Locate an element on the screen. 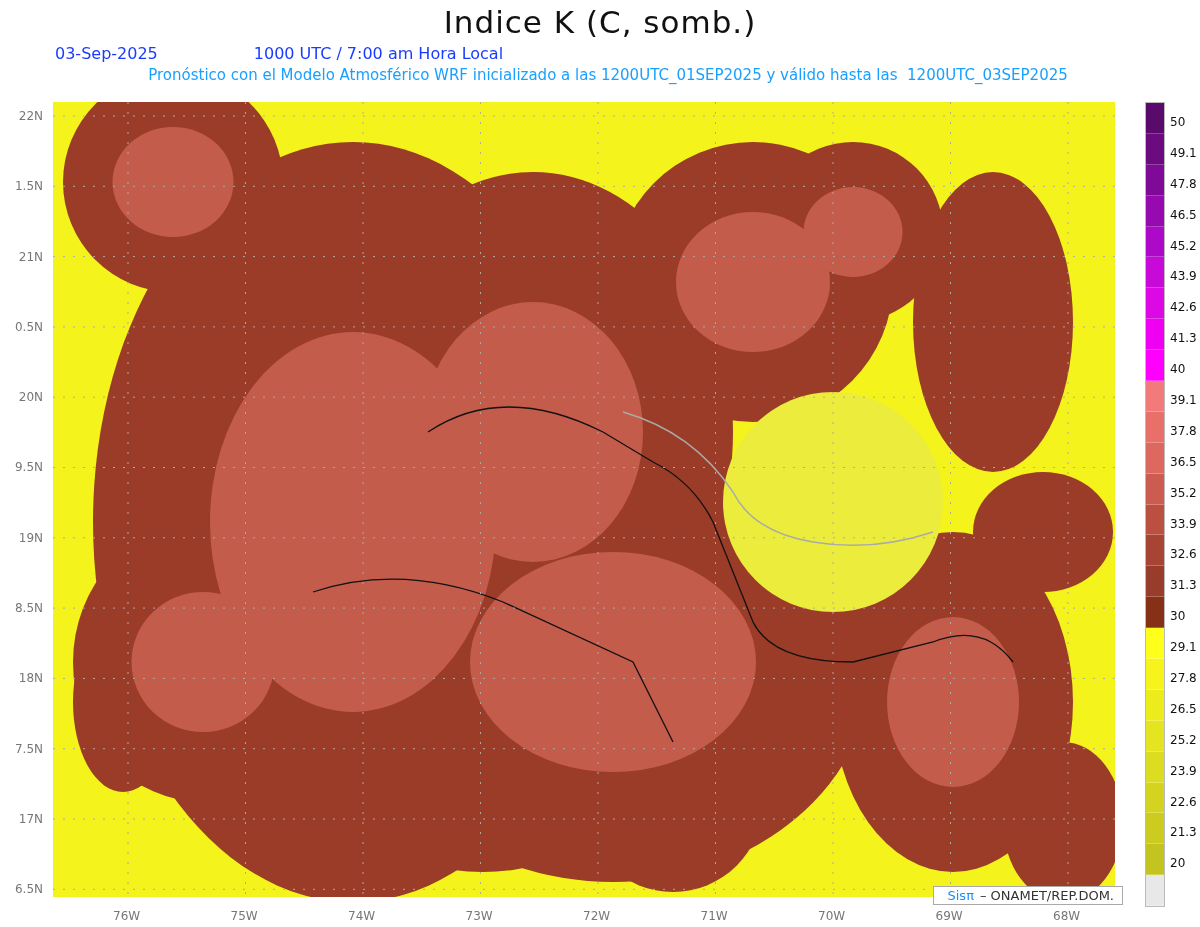  colorbar-label: 33.9 is located at coordinates (1183, 524).